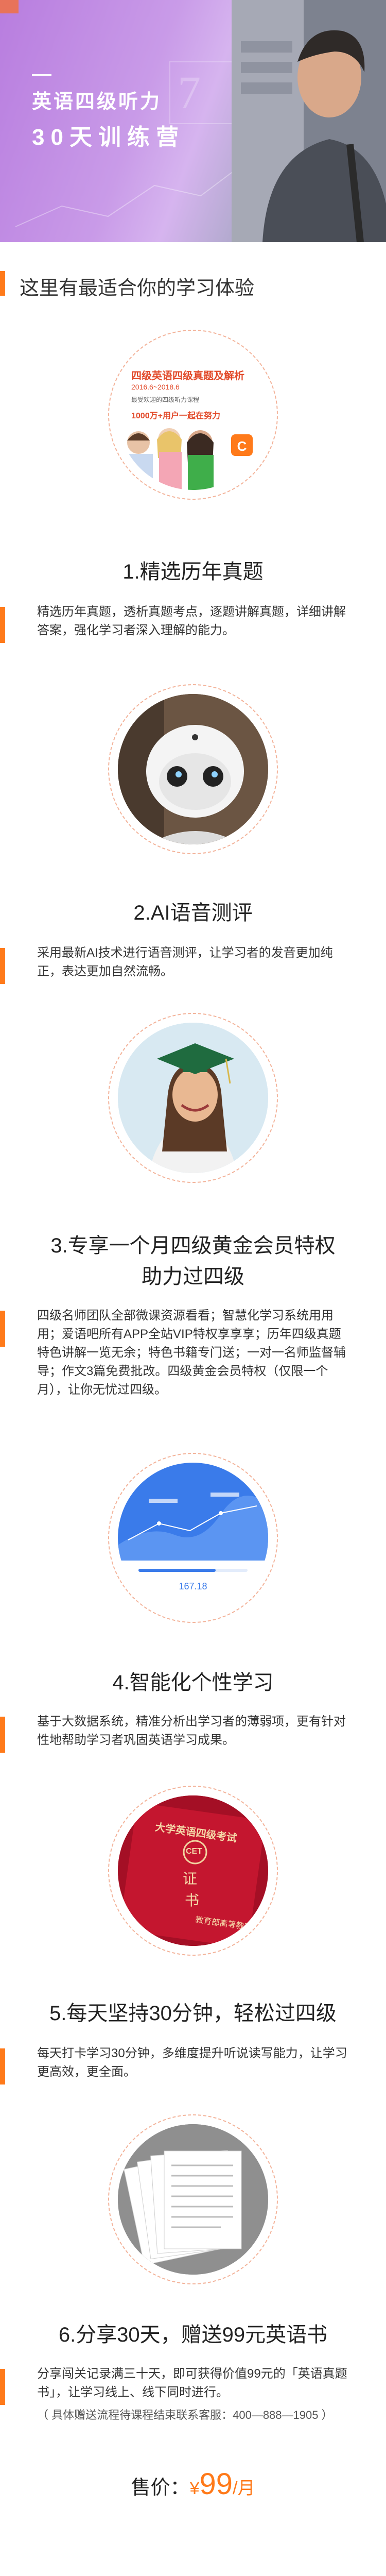  Describe the element at coordinates (193, 121) in the screenshot. I see `hero-banner: 7 英语四级听力 30天训练营` at that location.